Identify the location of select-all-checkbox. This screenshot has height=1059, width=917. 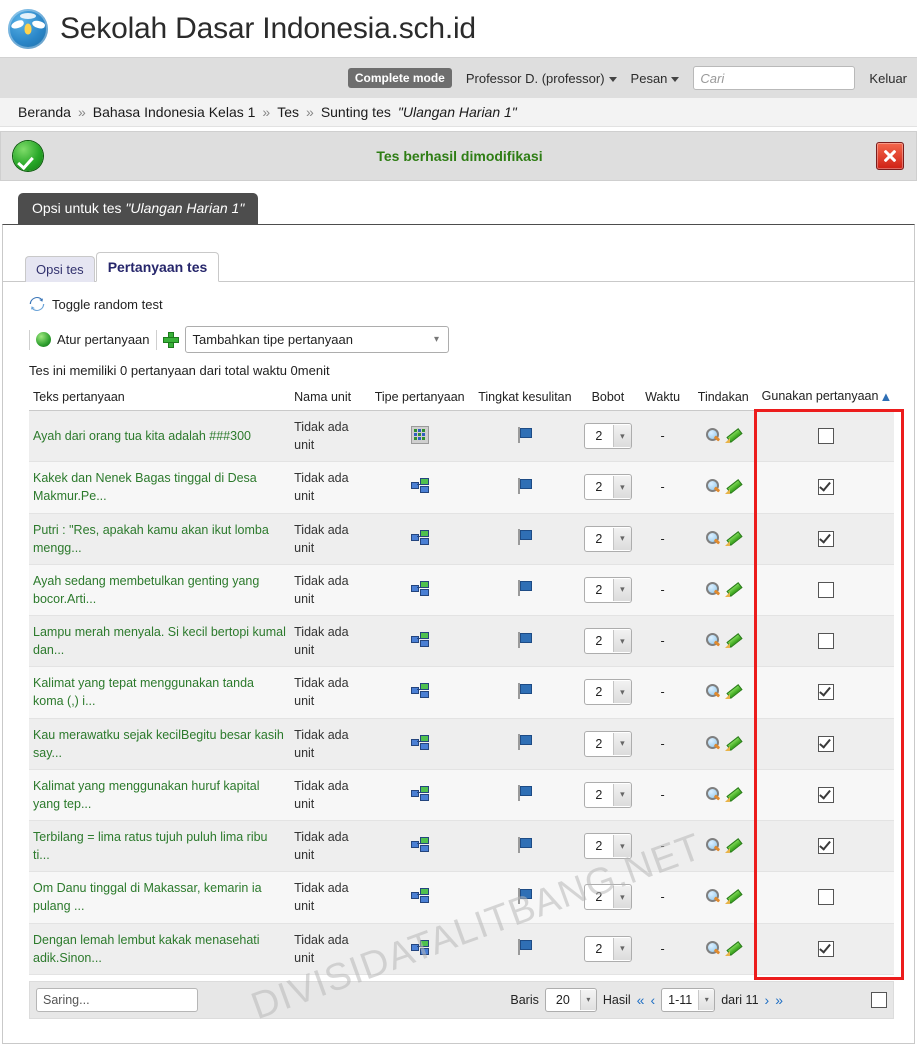
(879, 999).